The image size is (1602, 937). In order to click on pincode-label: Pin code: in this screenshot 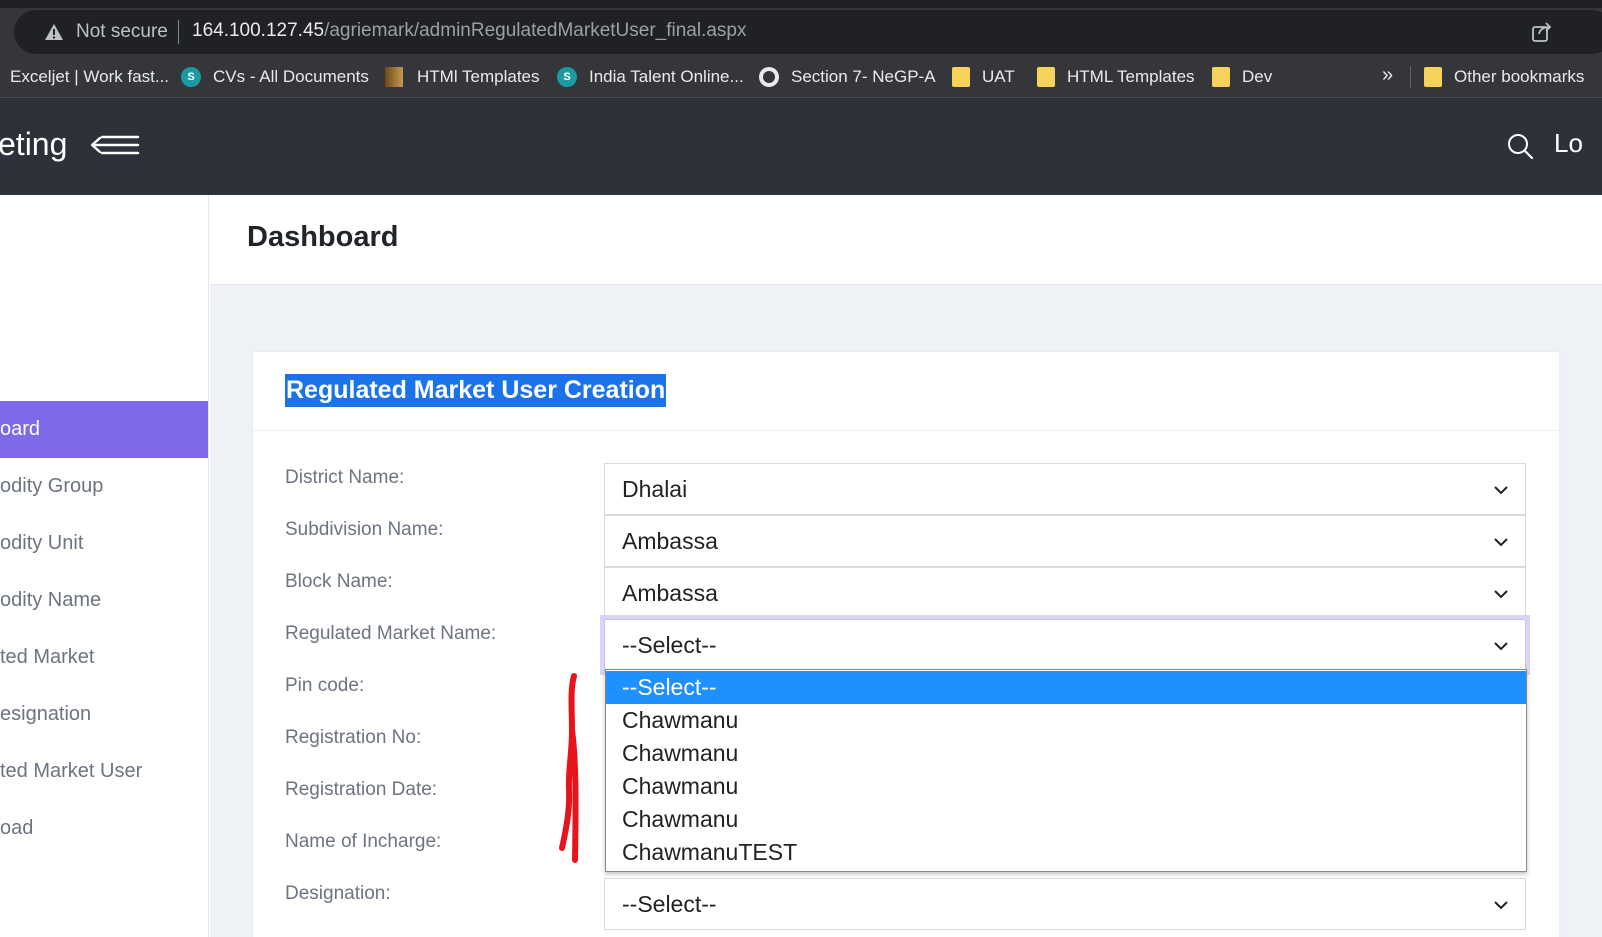, I will do `click(325, 685)`.